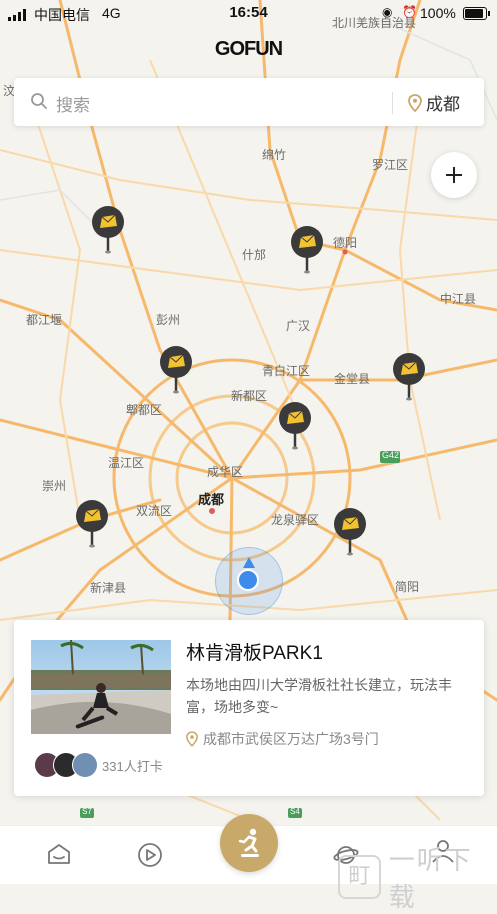 The height and width of the screenshot is (914, 497). I want to click on app-logo: GOFUN, so click(248, 49).